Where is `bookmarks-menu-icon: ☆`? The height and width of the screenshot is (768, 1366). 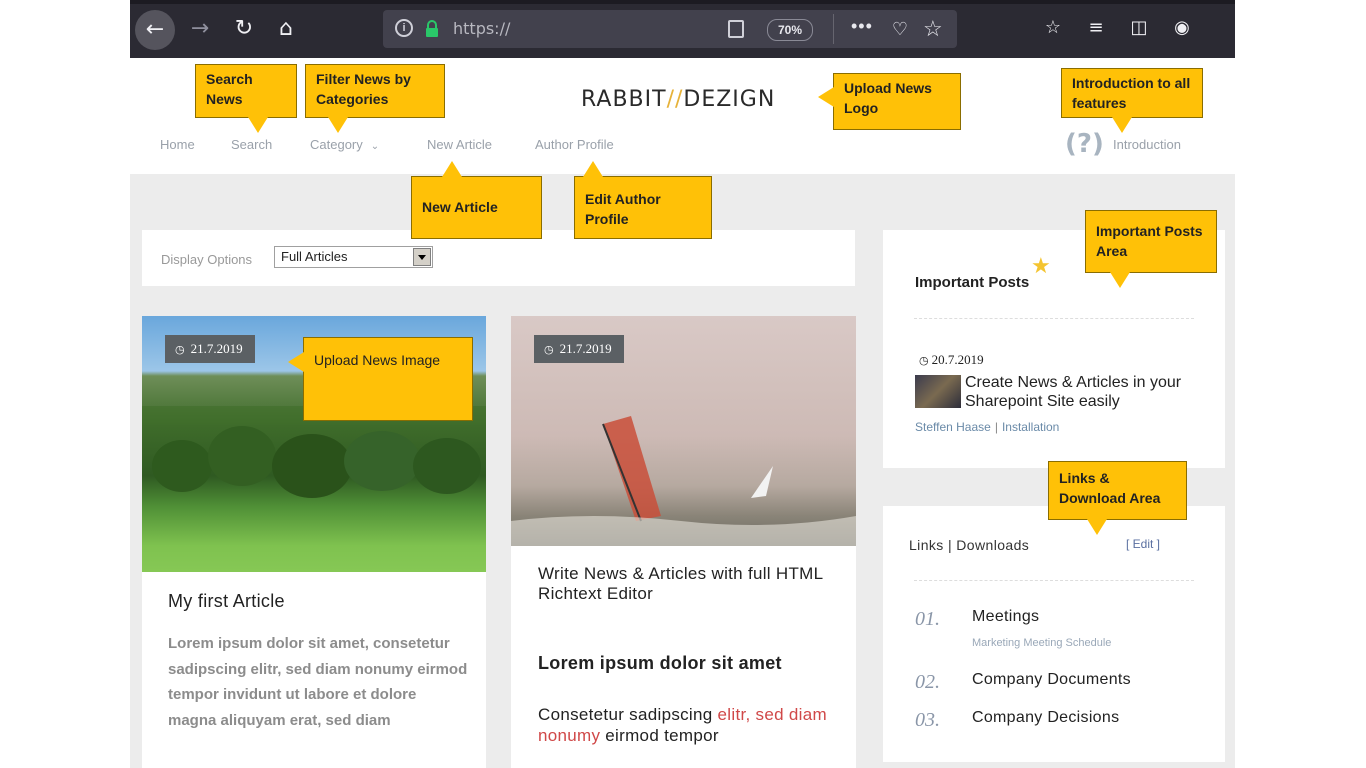
bookmarks-menu-icon: ☆ is located at coordinates (1053, 28).